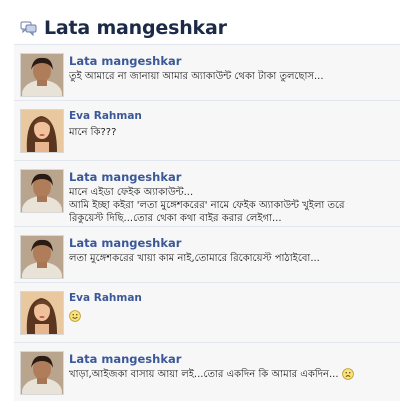  I want to click on chat-bubbles-icon, so click(28, 28).